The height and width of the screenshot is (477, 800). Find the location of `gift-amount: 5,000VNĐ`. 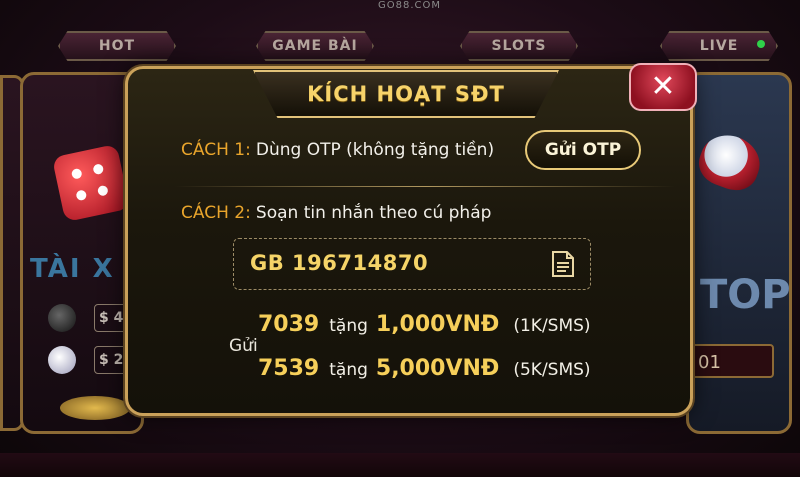

gift-amount: 5,000VNĐ is located at coordinates (437, 368).